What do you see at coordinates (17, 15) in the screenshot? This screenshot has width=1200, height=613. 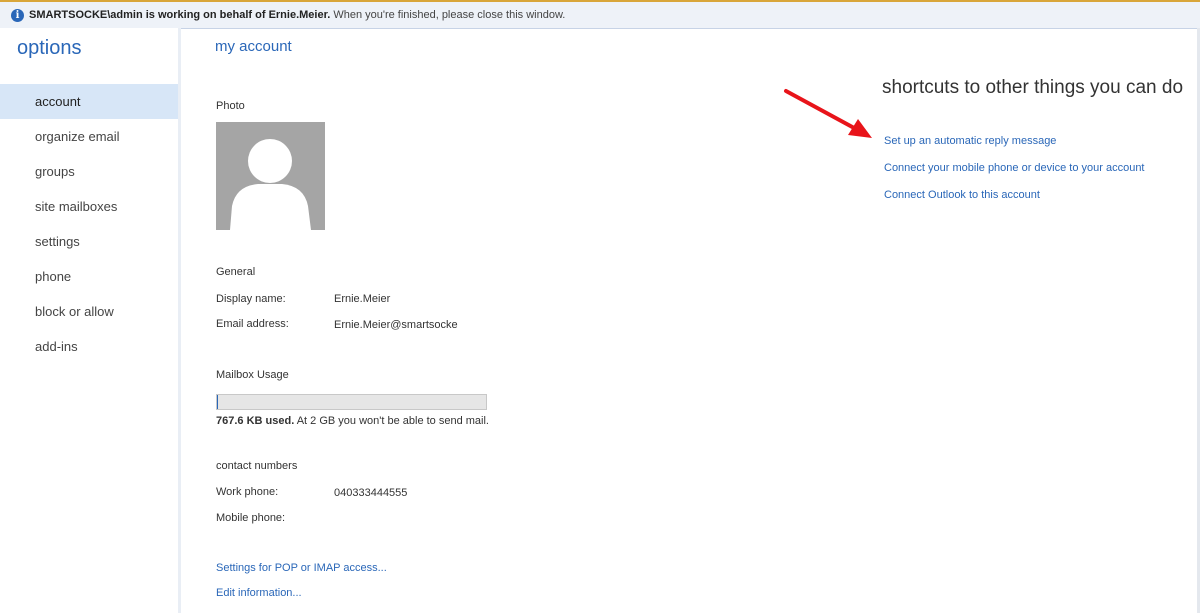 I see `info-icon: i` at bounding box center [17, 15].